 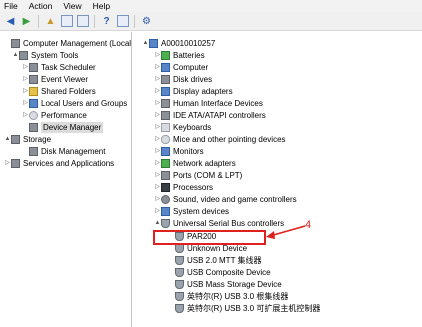 I want to click on device-manager-icon, so click(x=33, y=127).